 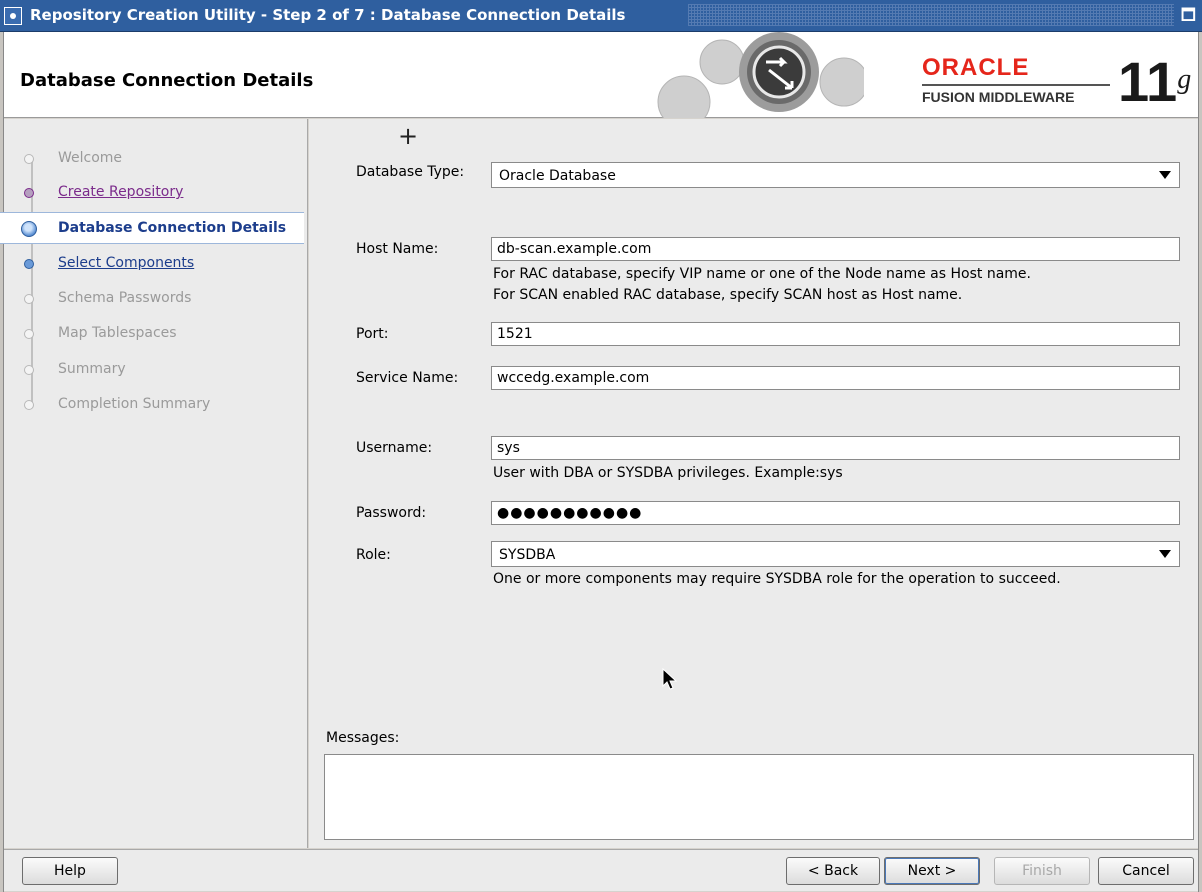 What do you see at coordinates (835, 513) in the screenshot?
I see `password-input: ●●●●●●●●●●●` at bounding box center [835, 513].